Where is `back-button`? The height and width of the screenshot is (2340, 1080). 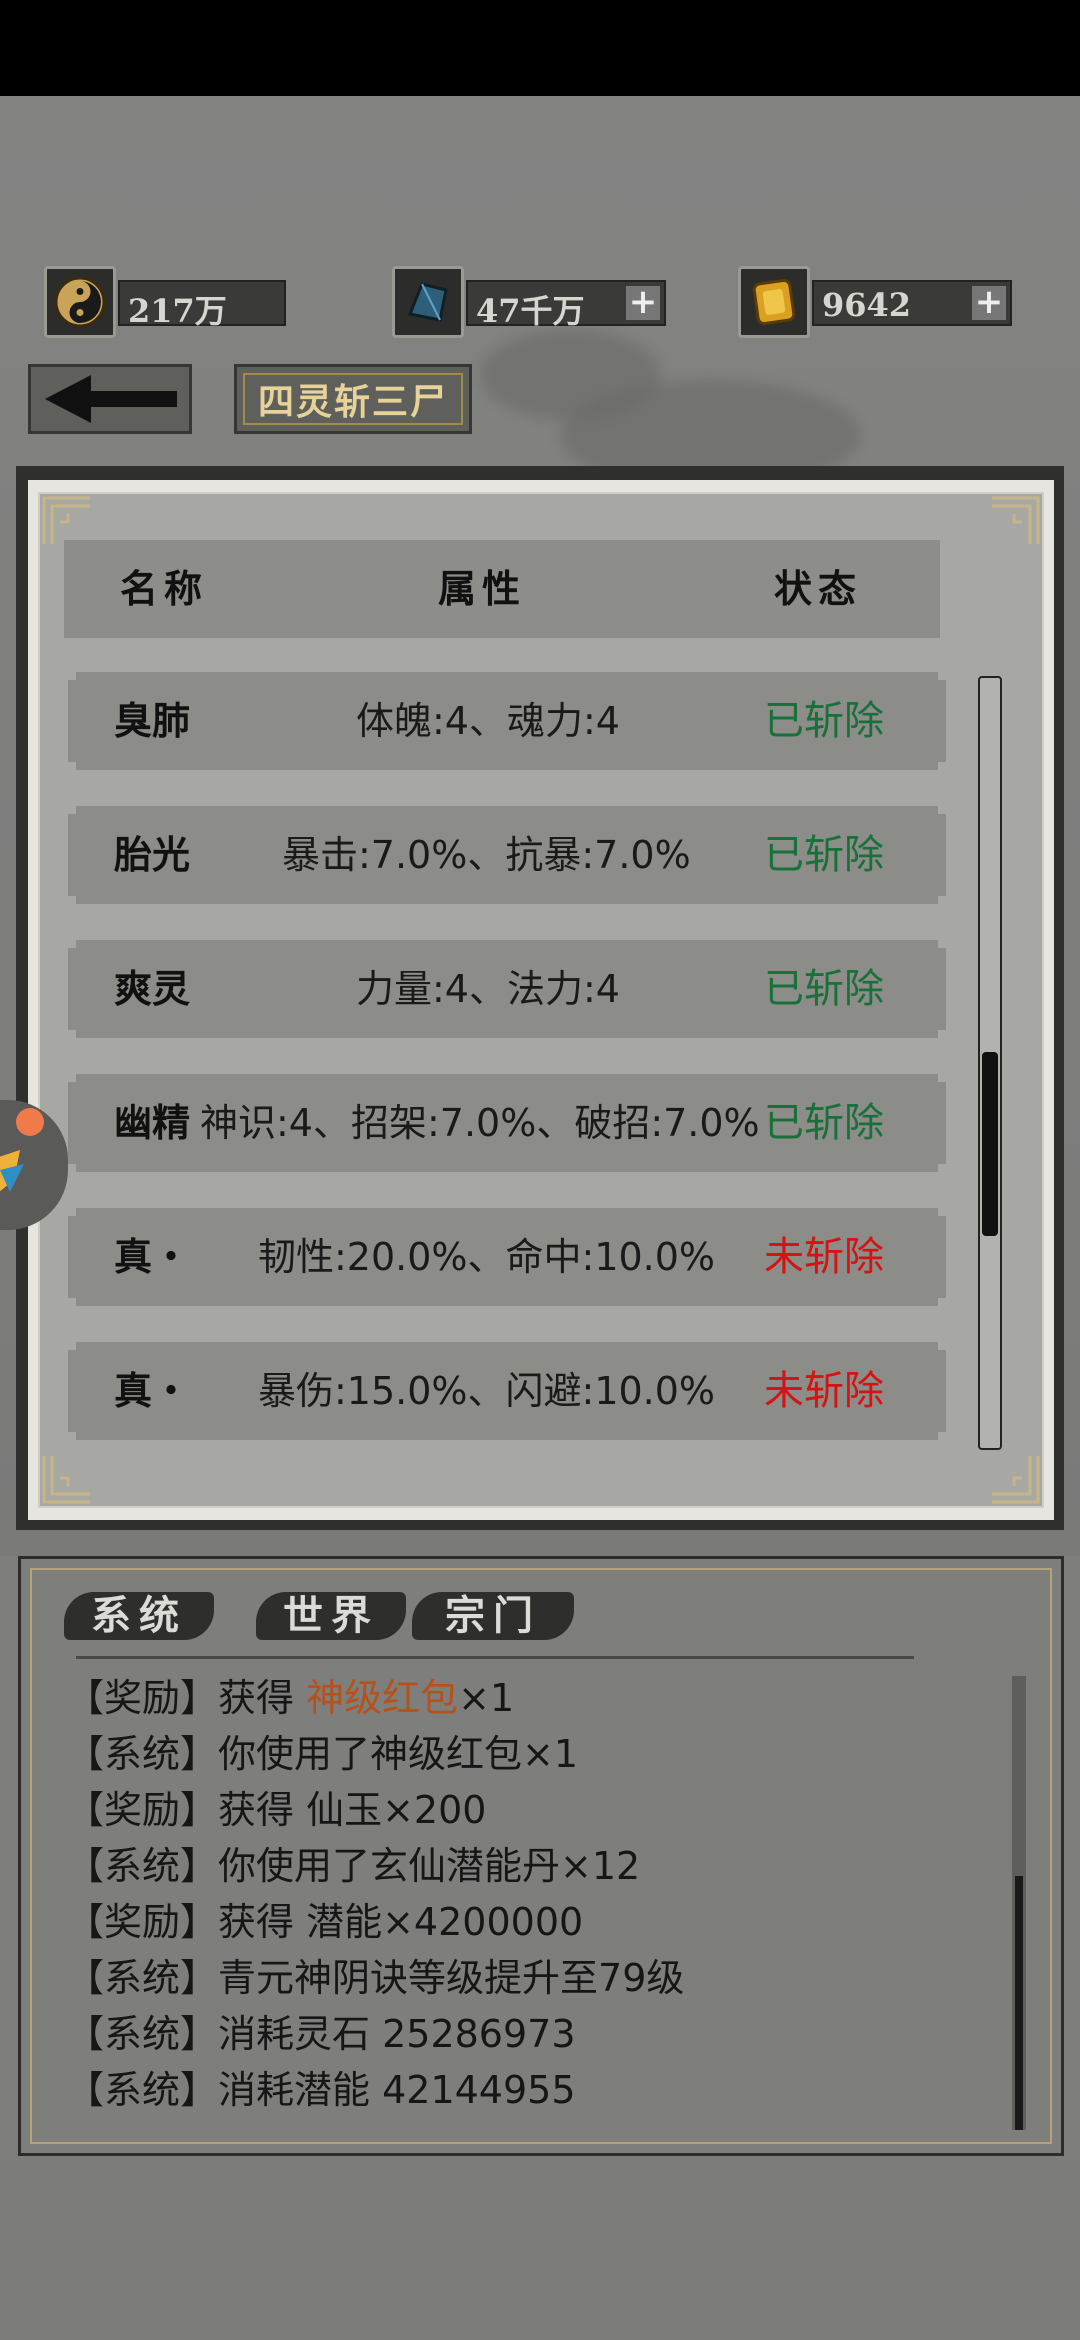
back-button is located at coordinates (110, 399).